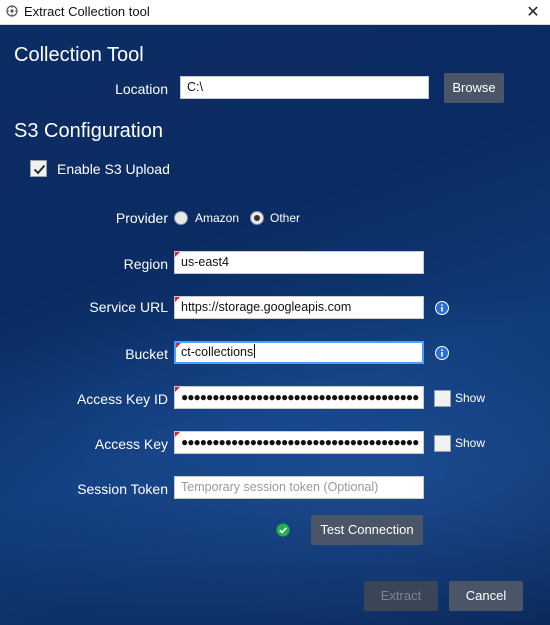 Image resolution: width=550 pixels, height=625 pixels. I want to click on checkmark-icon, so click(39, 169).